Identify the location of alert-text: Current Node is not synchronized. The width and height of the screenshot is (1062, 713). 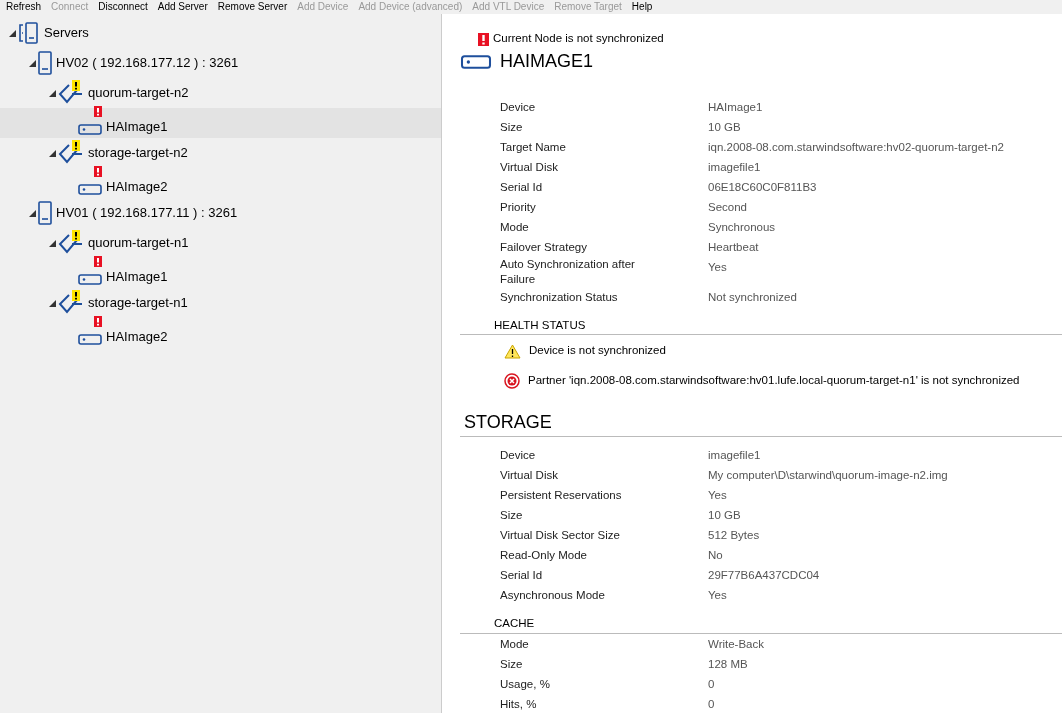
(578, 39).